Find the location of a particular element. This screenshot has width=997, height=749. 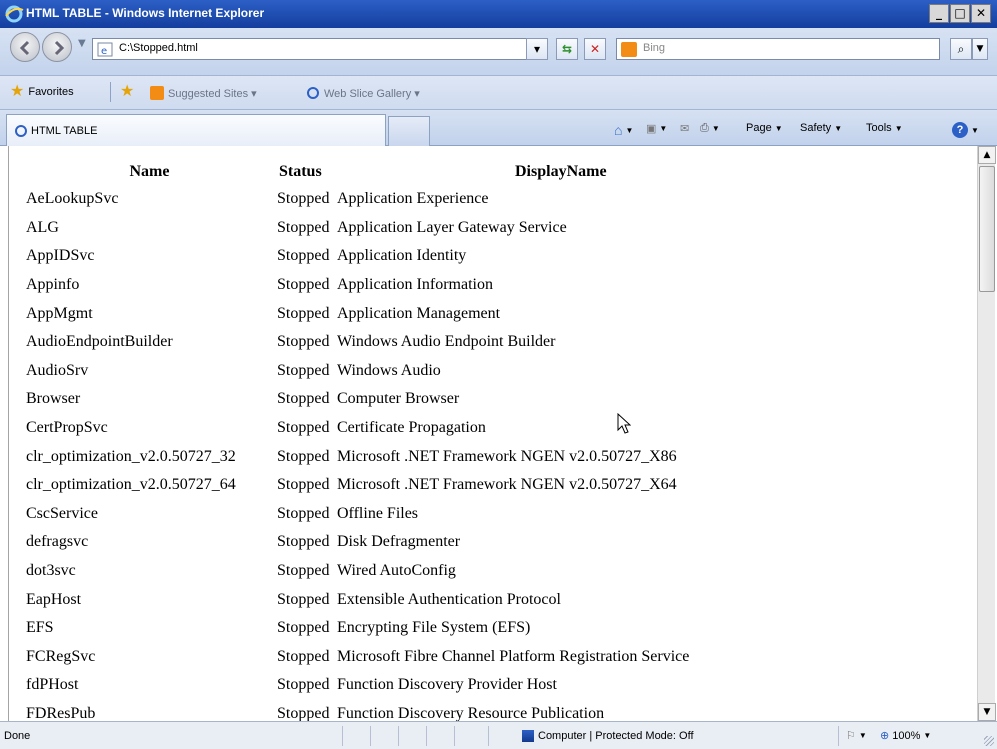

page-menu-label: Page is located at coordinates (759, 128).